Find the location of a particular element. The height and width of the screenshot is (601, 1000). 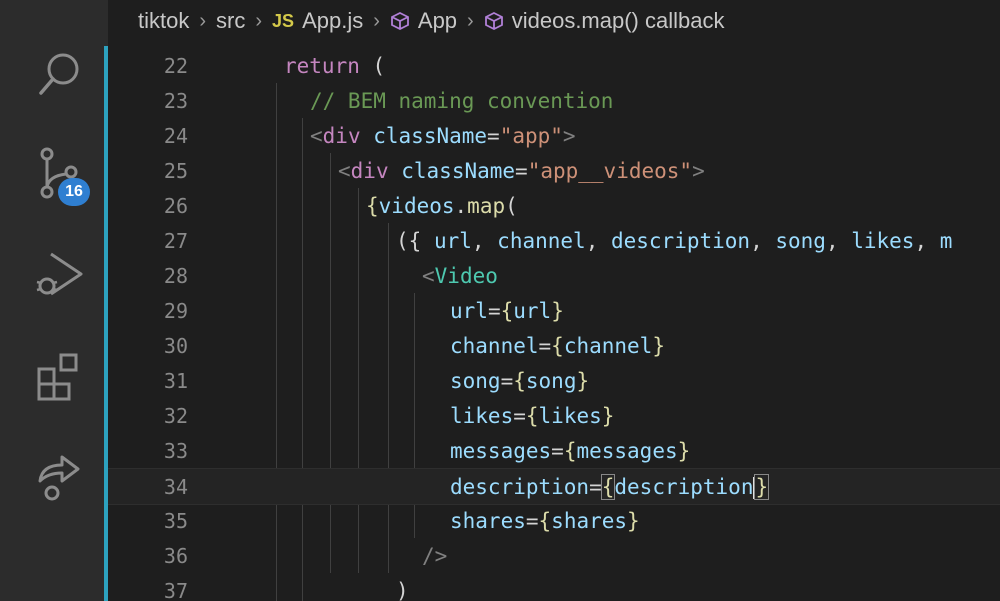

breadcrumb-item-callback: videos.map() callback is located at coordinates (604, 21).